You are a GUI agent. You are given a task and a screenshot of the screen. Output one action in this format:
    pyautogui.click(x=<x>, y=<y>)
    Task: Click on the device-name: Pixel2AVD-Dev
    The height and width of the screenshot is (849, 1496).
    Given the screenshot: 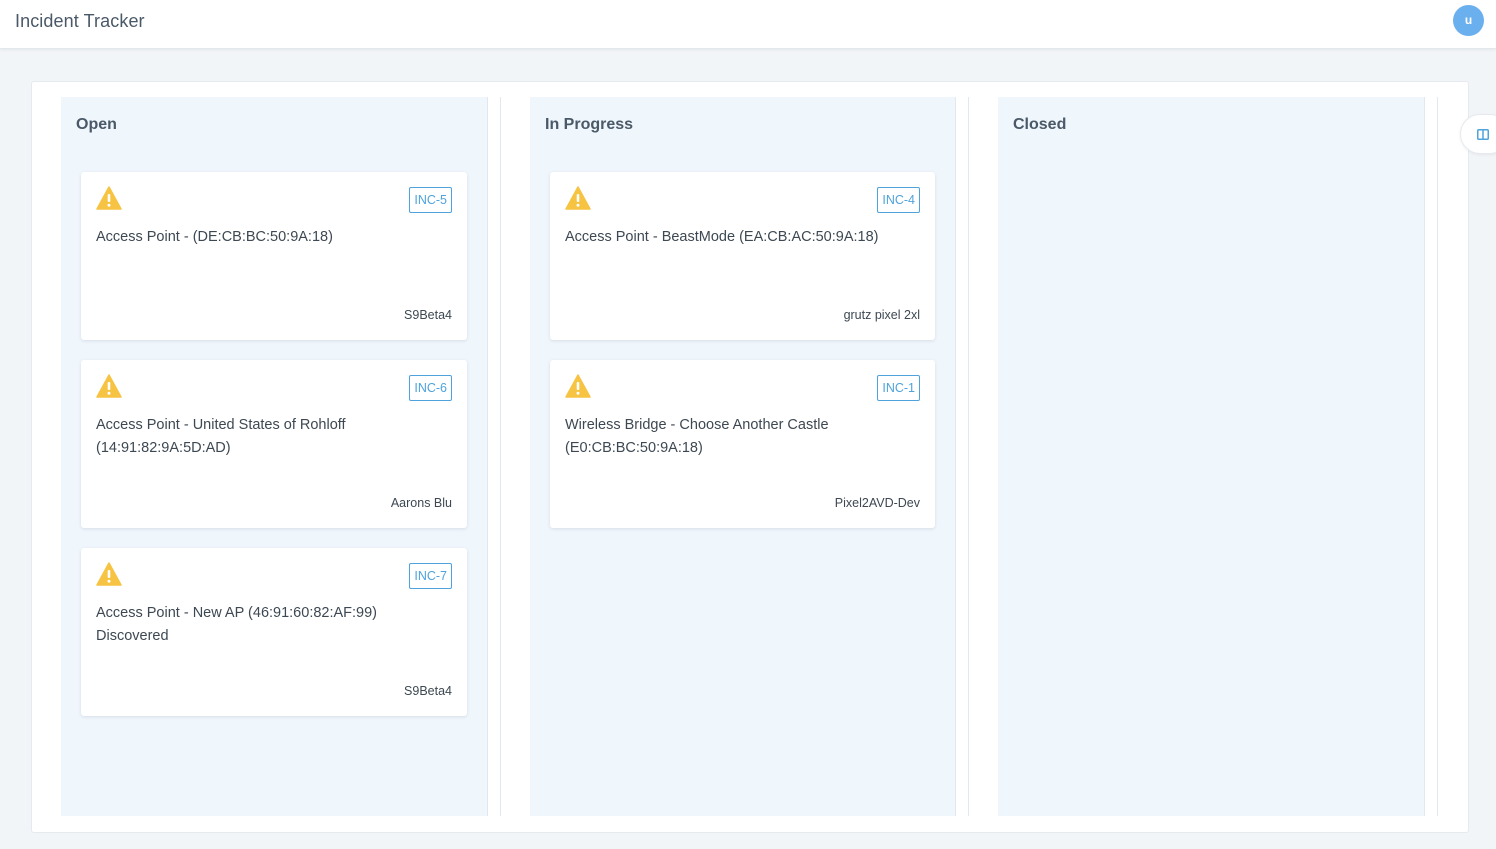 What is the action you would take?
    pyautogui.click(x=877, y=503)
    